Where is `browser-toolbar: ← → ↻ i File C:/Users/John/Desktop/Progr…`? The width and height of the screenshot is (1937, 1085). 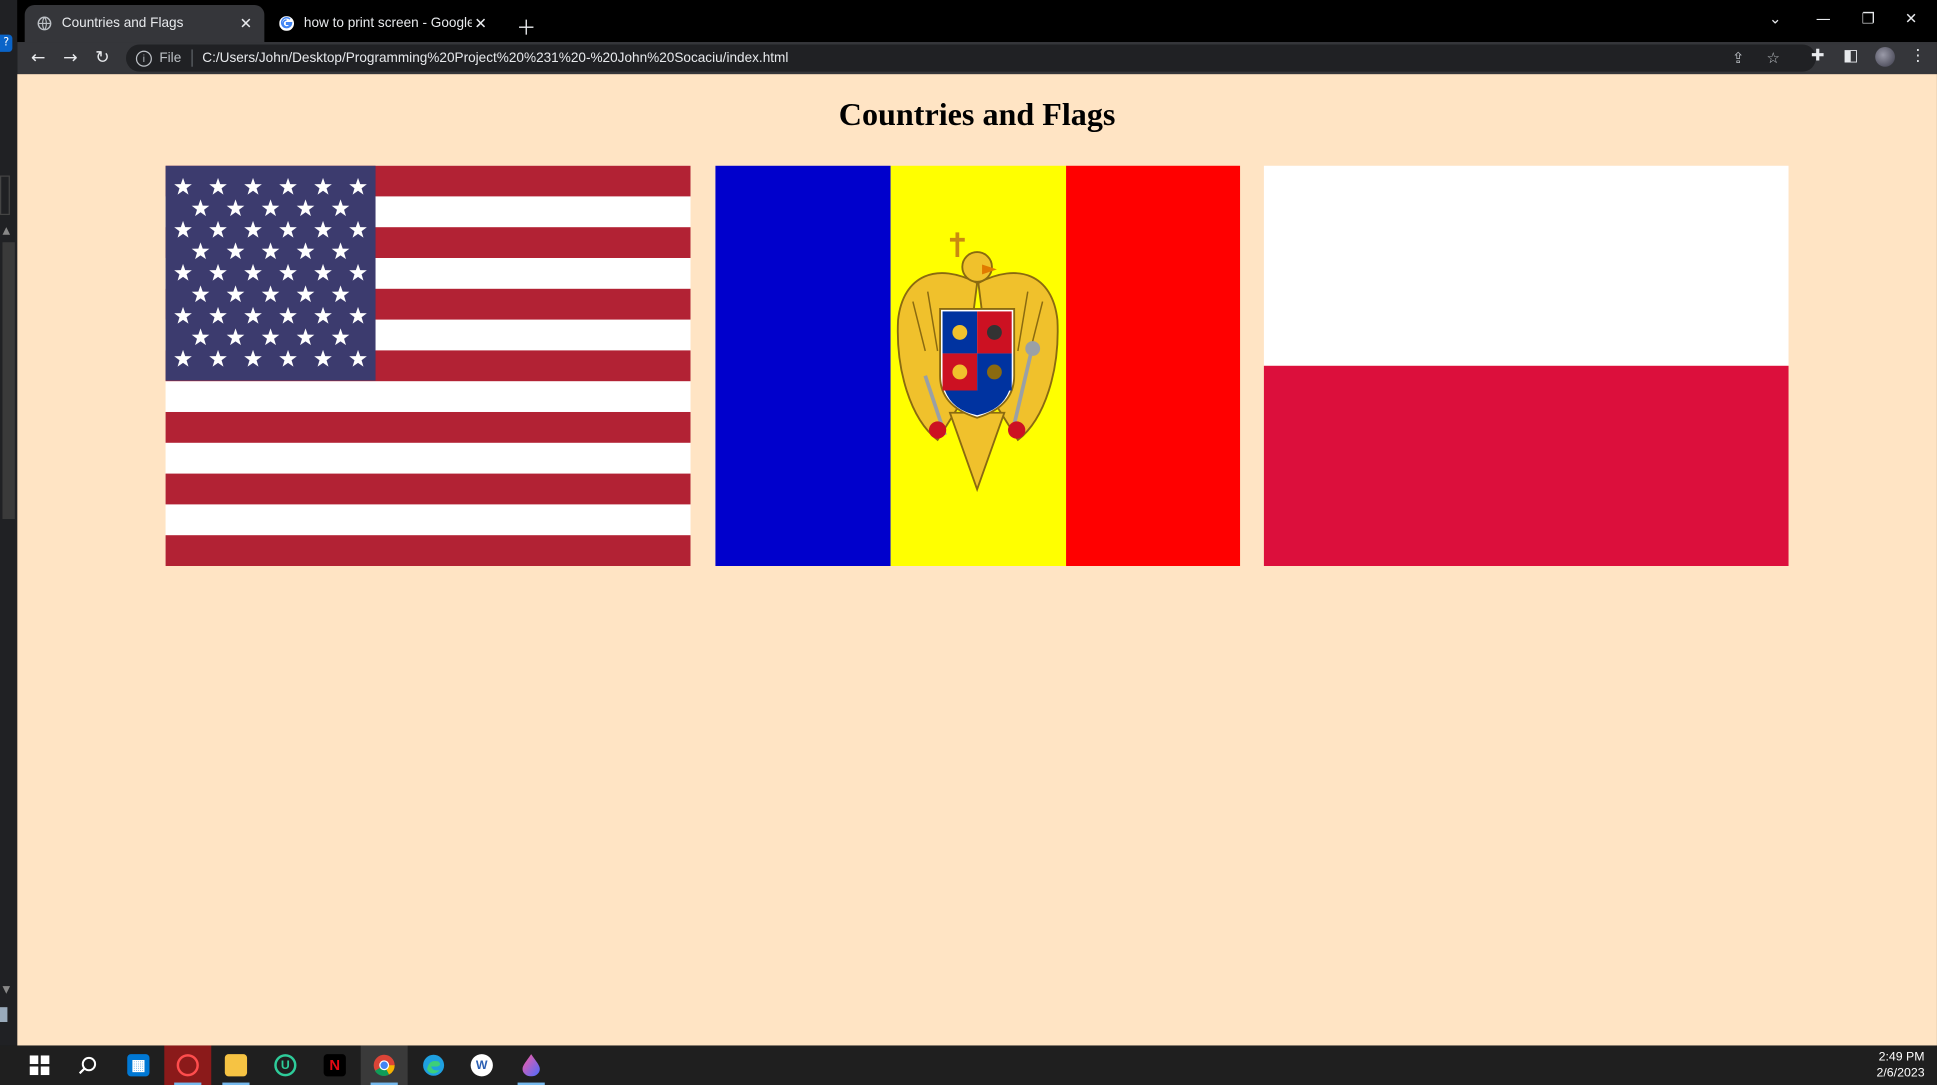
browser-toolbar: ← → ↻ i File C:/Users/John/Desktop/Progr… is located at coordinates (977, 58).